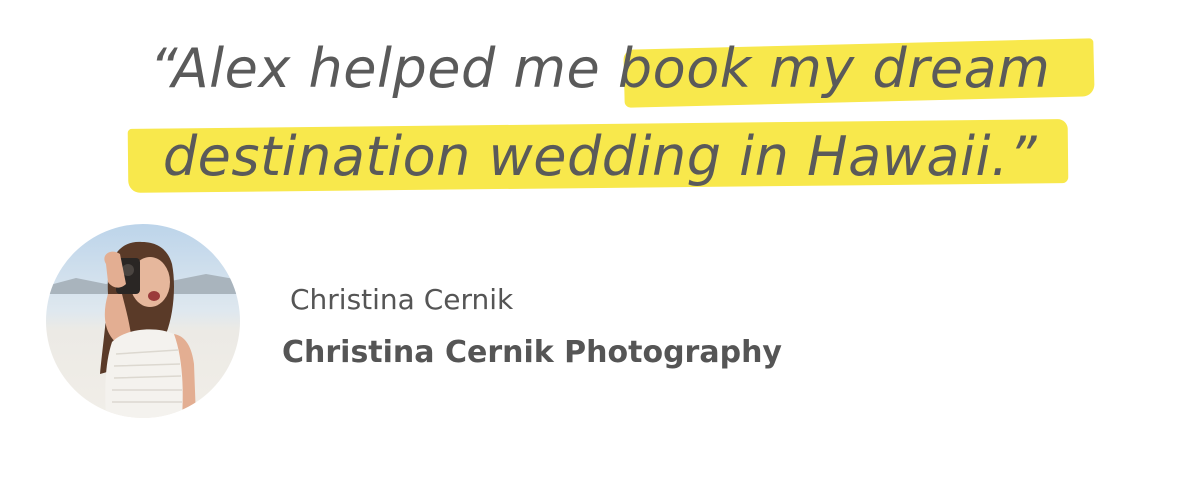  What do you see at coordinates (402, 299) in the screenshot?
I see `author-name: Christina Cernik` at bounding box center [402, 299].